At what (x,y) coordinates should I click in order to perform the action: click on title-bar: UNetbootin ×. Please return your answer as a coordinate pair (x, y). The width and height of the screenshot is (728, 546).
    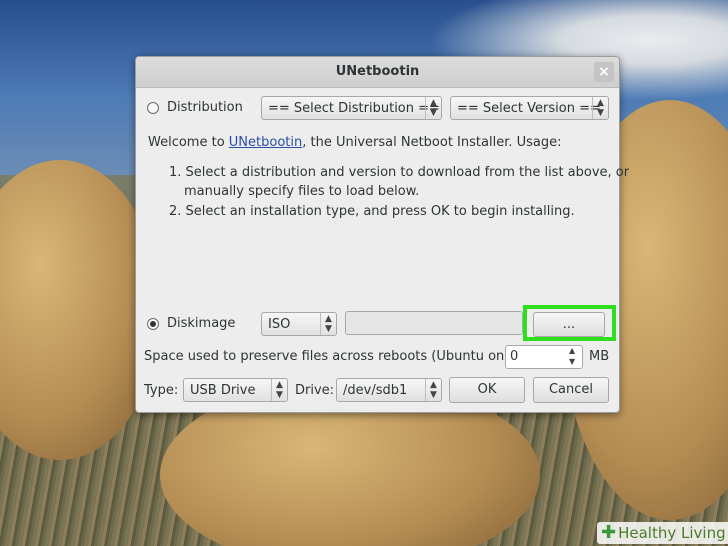
    Looking at the image, I should click on (377, 72).